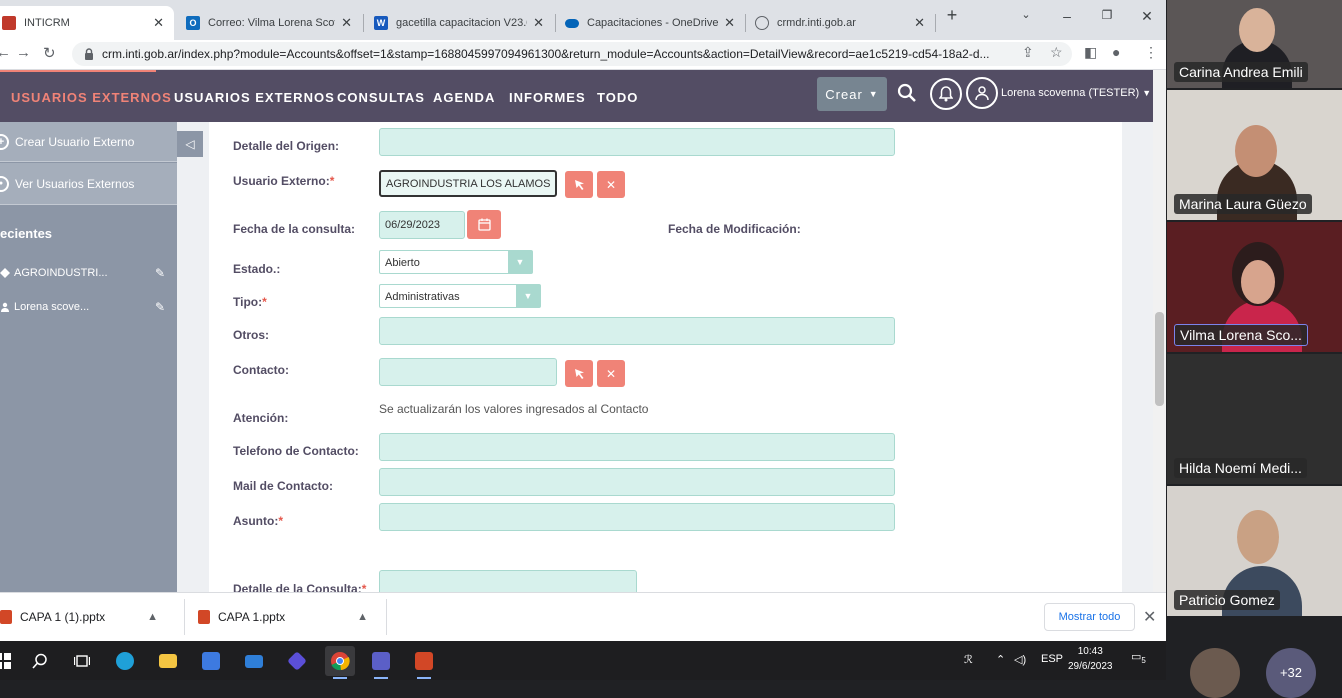  Describe the element at coordinates (381, 97) in the screenshot. I see `nav-consultas: CONSULTAS` at that location.